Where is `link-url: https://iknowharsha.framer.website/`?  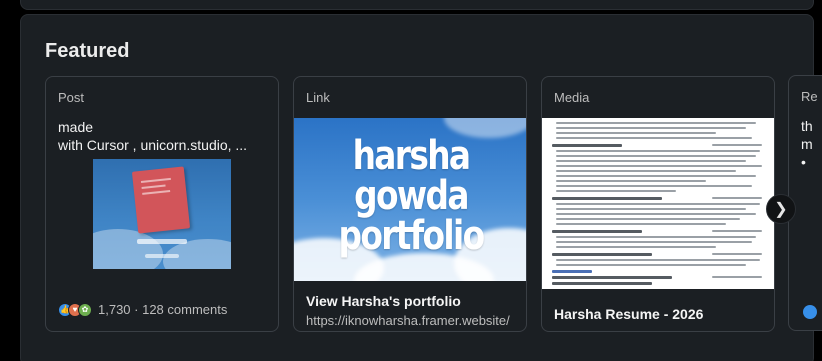
link-url: https://iknowharsha.framer.website/ is located at coordinates (408, 320).